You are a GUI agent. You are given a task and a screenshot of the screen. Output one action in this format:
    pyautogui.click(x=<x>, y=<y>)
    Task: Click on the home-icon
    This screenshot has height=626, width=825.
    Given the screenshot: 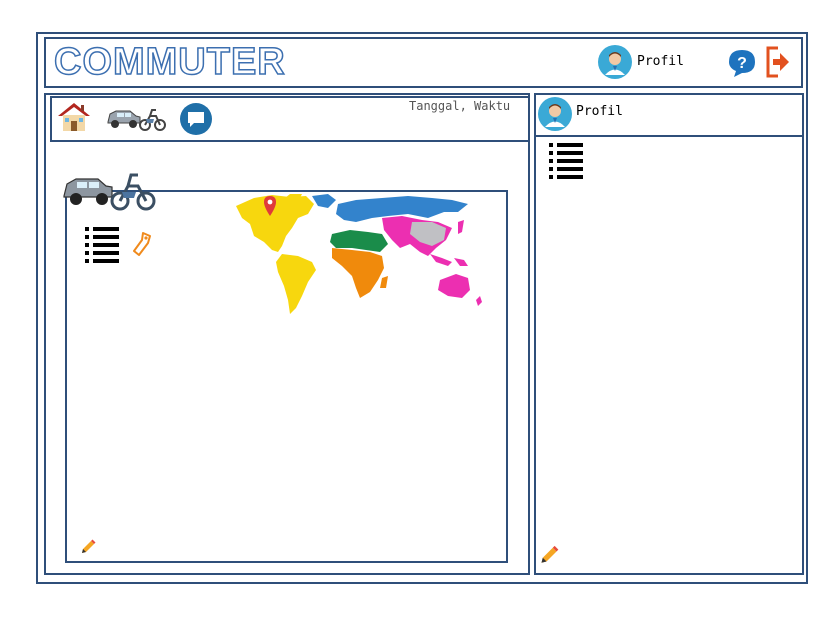 What is the action you would take?
    pyautogui.click(x=74, y=117)
    